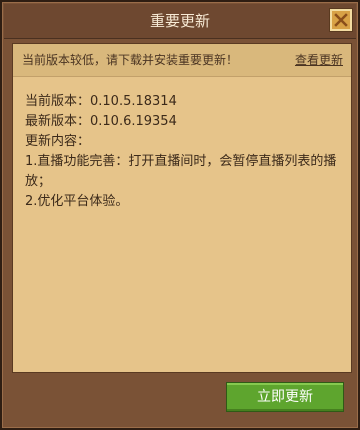  Describe the element at coordinates (58, 141) in the screenshot. I see `update-heading: 更新内容：` at that location.